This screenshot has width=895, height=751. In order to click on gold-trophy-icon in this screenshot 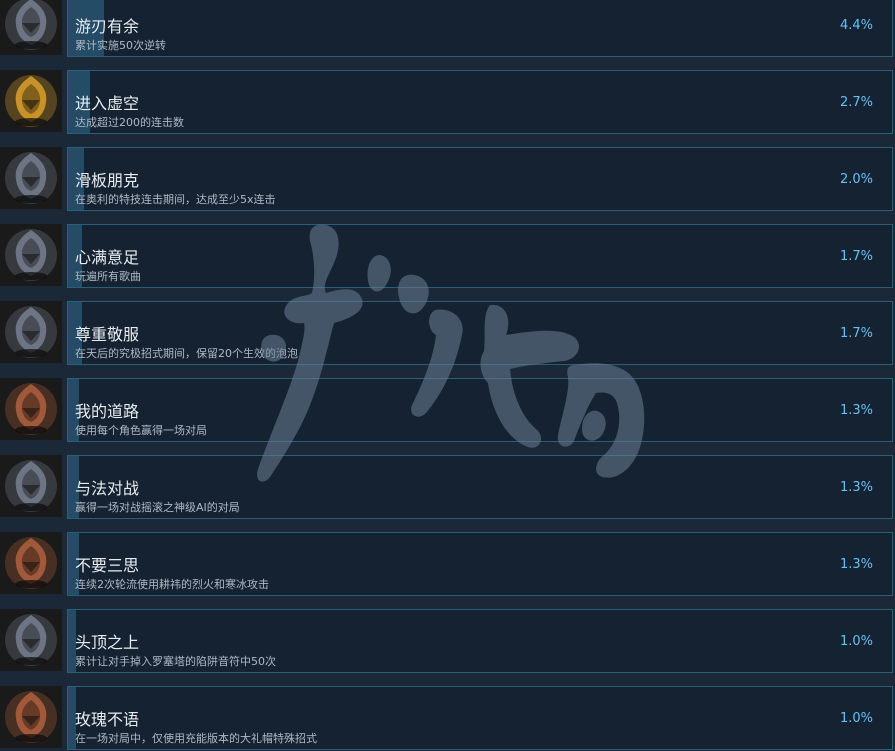, I will do `click(31, 101)`.